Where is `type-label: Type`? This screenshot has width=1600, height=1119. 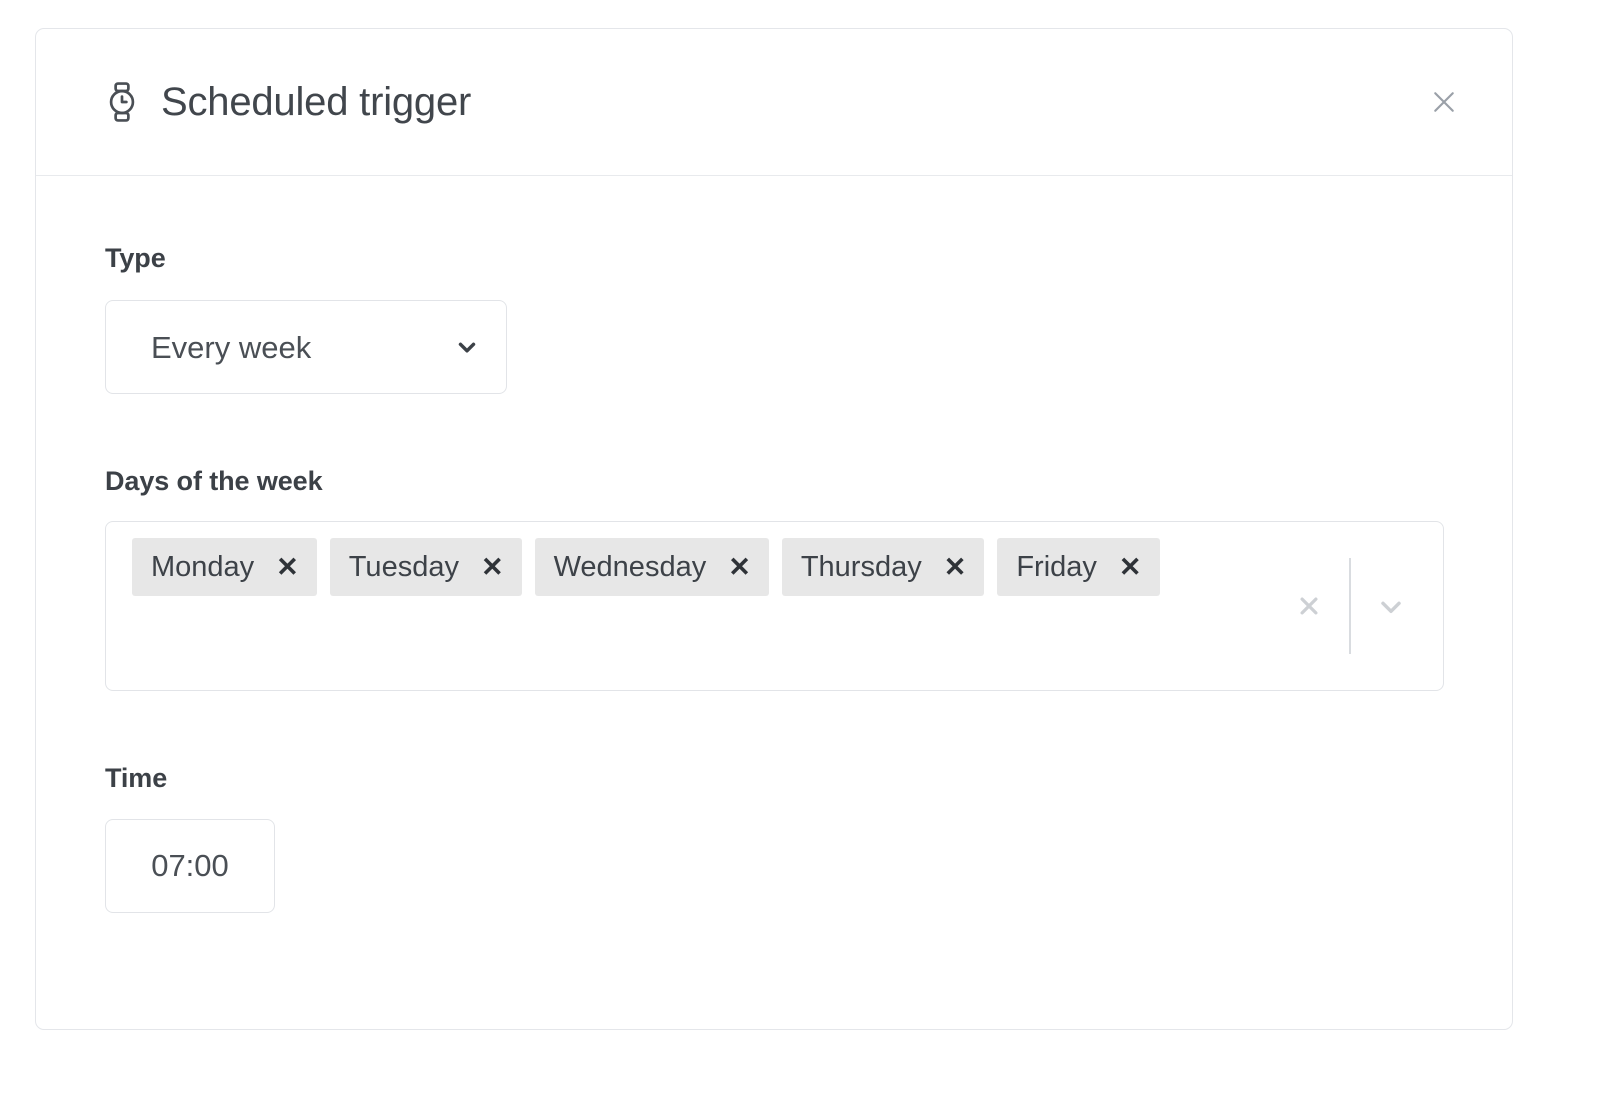 type-label: Type is located at coordinates (135, 258).